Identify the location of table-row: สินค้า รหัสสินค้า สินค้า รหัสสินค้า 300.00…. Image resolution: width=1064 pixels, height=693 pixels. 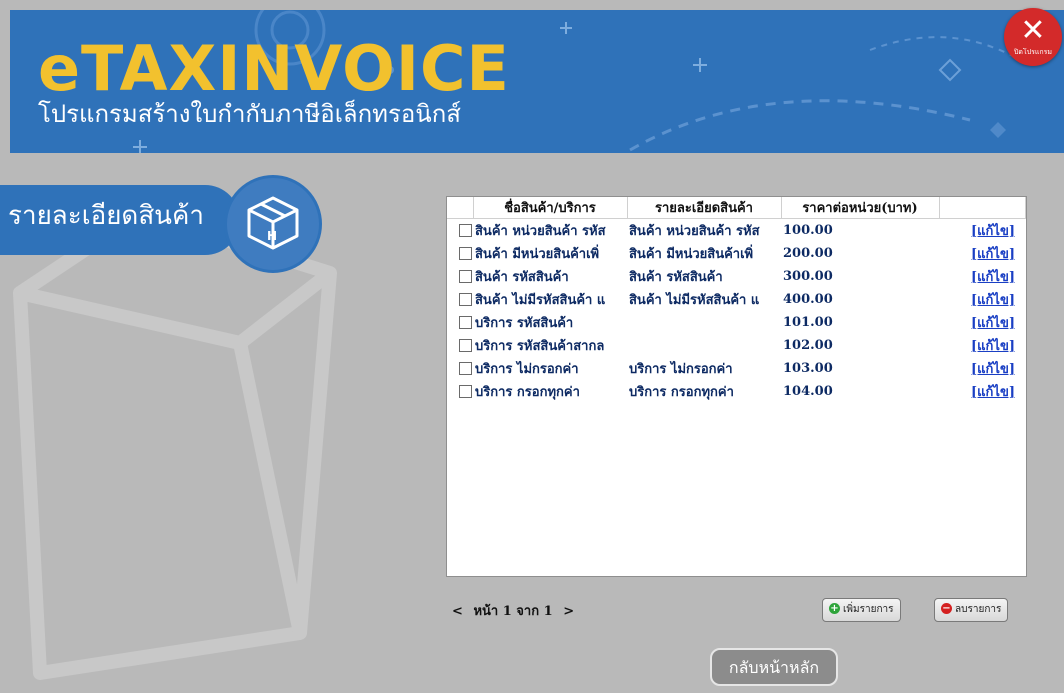
(736, 276).